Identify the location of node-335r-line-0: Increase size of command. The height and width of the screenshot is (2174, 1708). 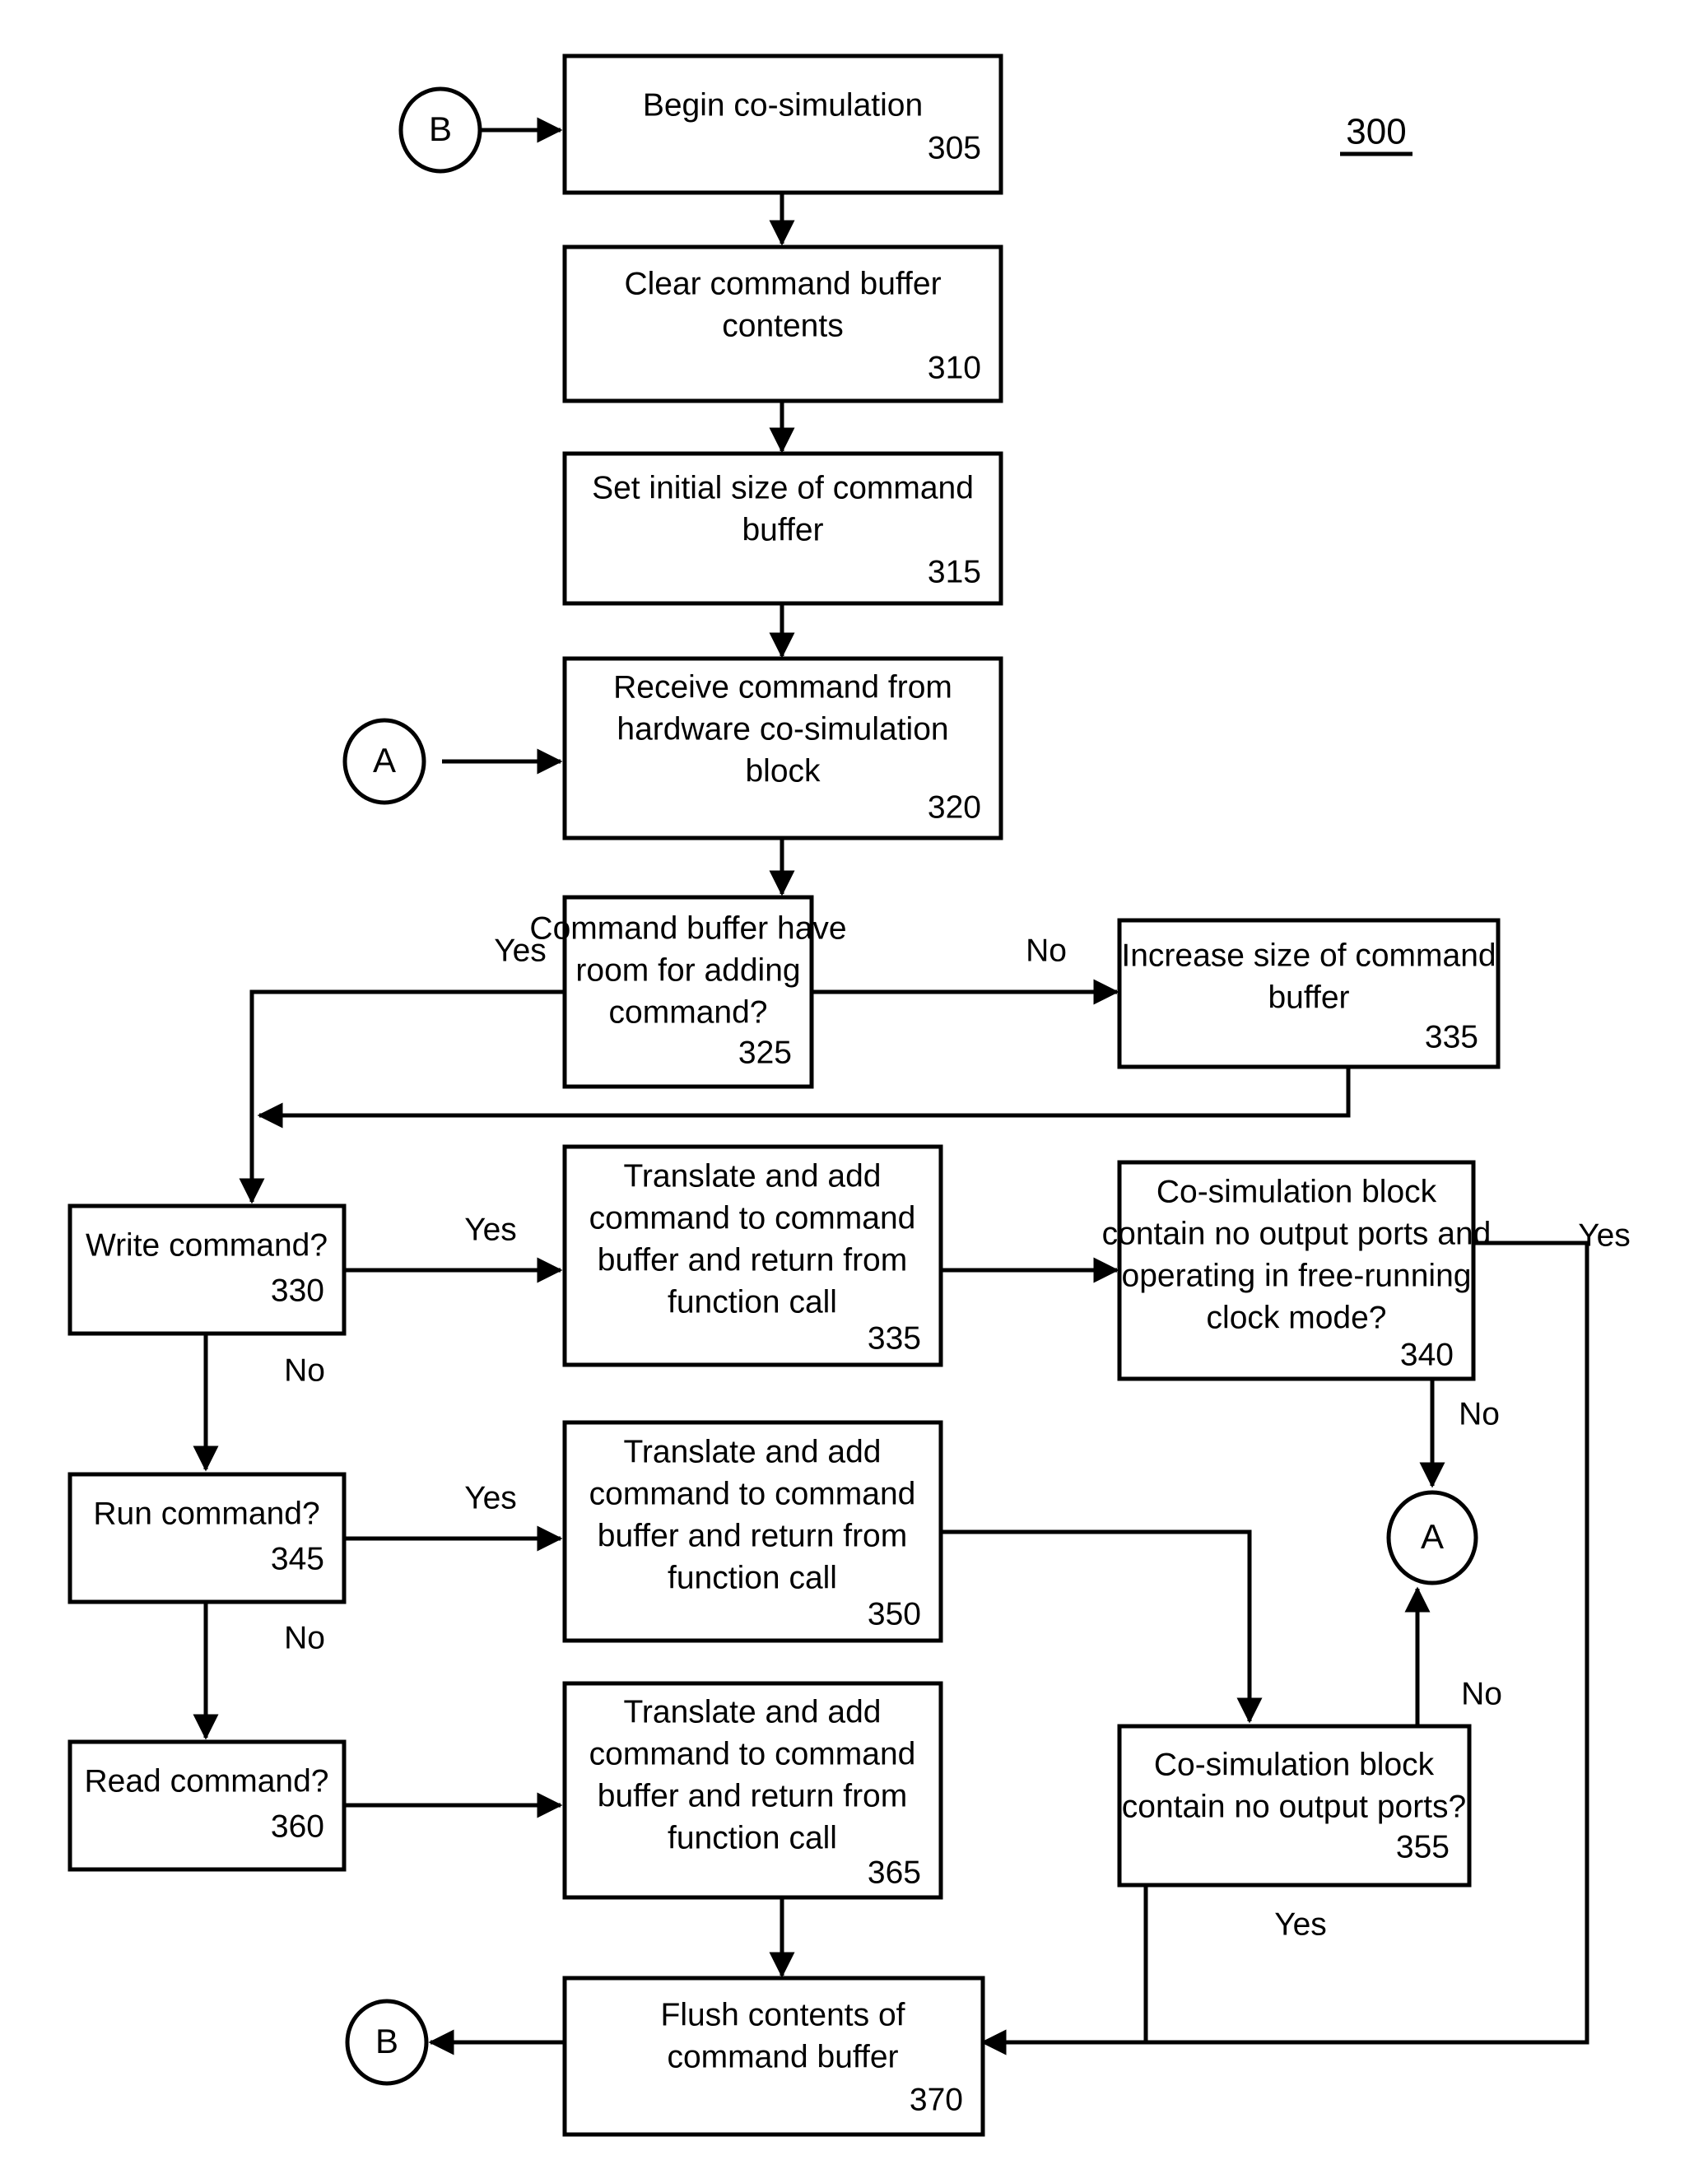
(1308, 955).